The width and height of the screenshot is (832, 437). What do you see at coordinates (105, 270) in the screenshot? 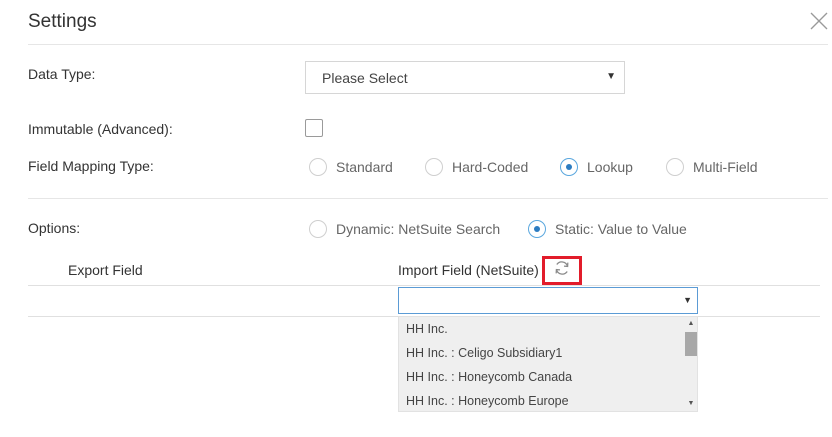
I see `export-field-header: Export Field` at bounding box center [105, 270].